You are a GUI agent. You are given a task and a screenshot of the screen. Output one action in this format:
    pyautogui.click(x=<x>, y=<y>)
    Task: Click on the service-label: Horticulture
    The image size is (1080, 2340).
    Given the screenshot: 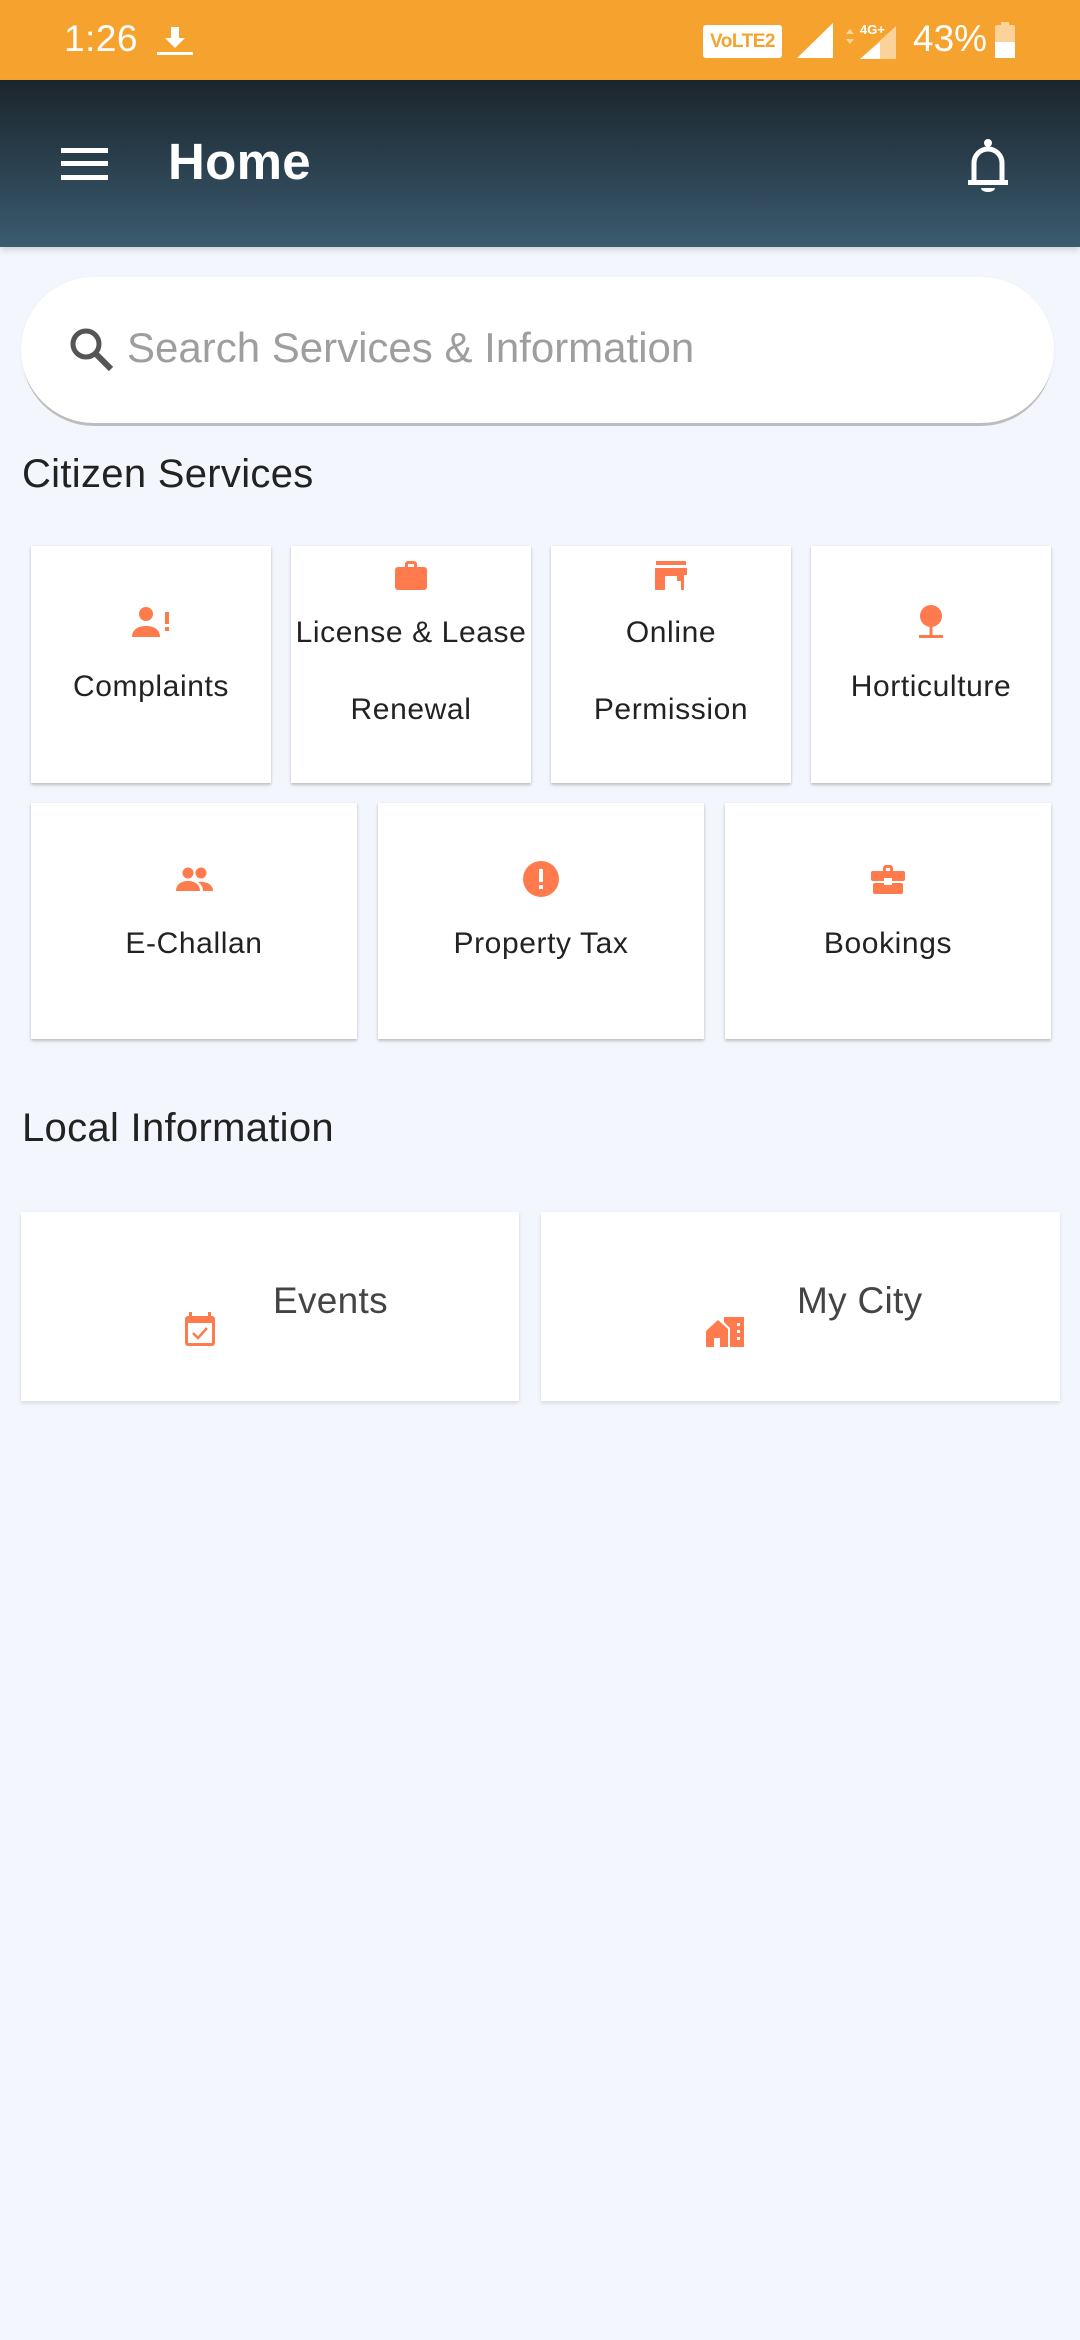 What is the action you would take?
    pyautogui.click(x=931, y=686)
    